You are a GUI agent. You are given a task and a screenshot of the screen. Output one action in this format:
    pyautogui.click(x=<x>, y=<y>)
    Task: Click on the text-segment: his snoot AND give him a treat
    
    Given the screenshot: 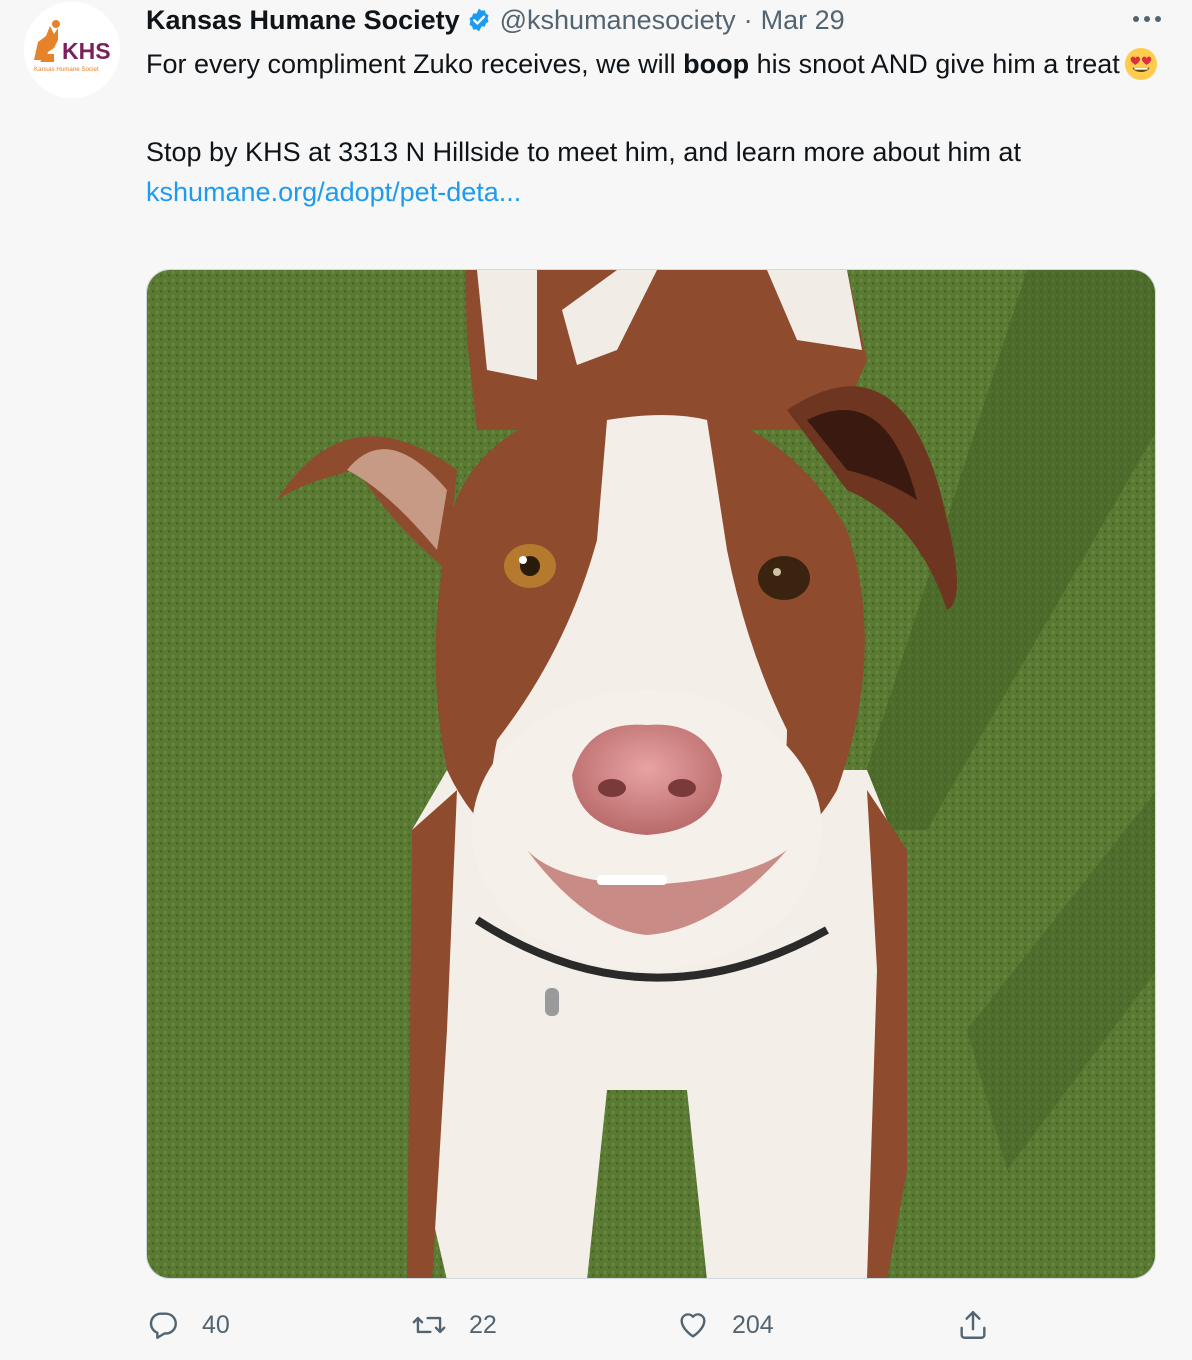 What is the action you would take?
    pyautogui.click(x=934, y=64)
    